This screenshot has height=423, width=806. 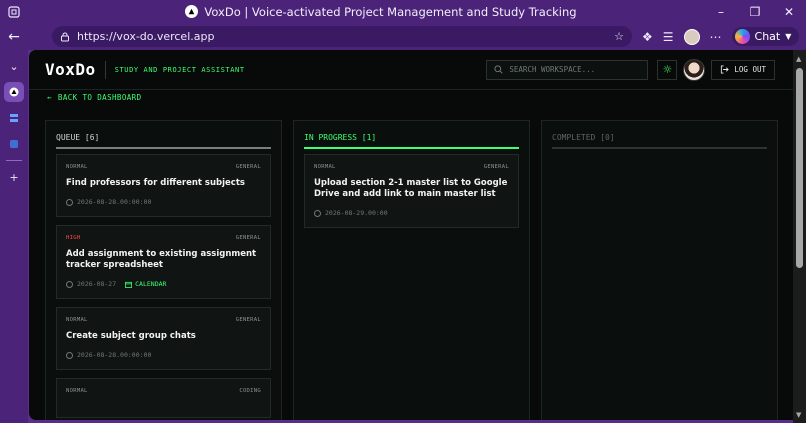 What do you see at coordinates (163, 398) in the screenshot?
I see `task-card: NORMAL CODING` at bounding box center [163, 398].